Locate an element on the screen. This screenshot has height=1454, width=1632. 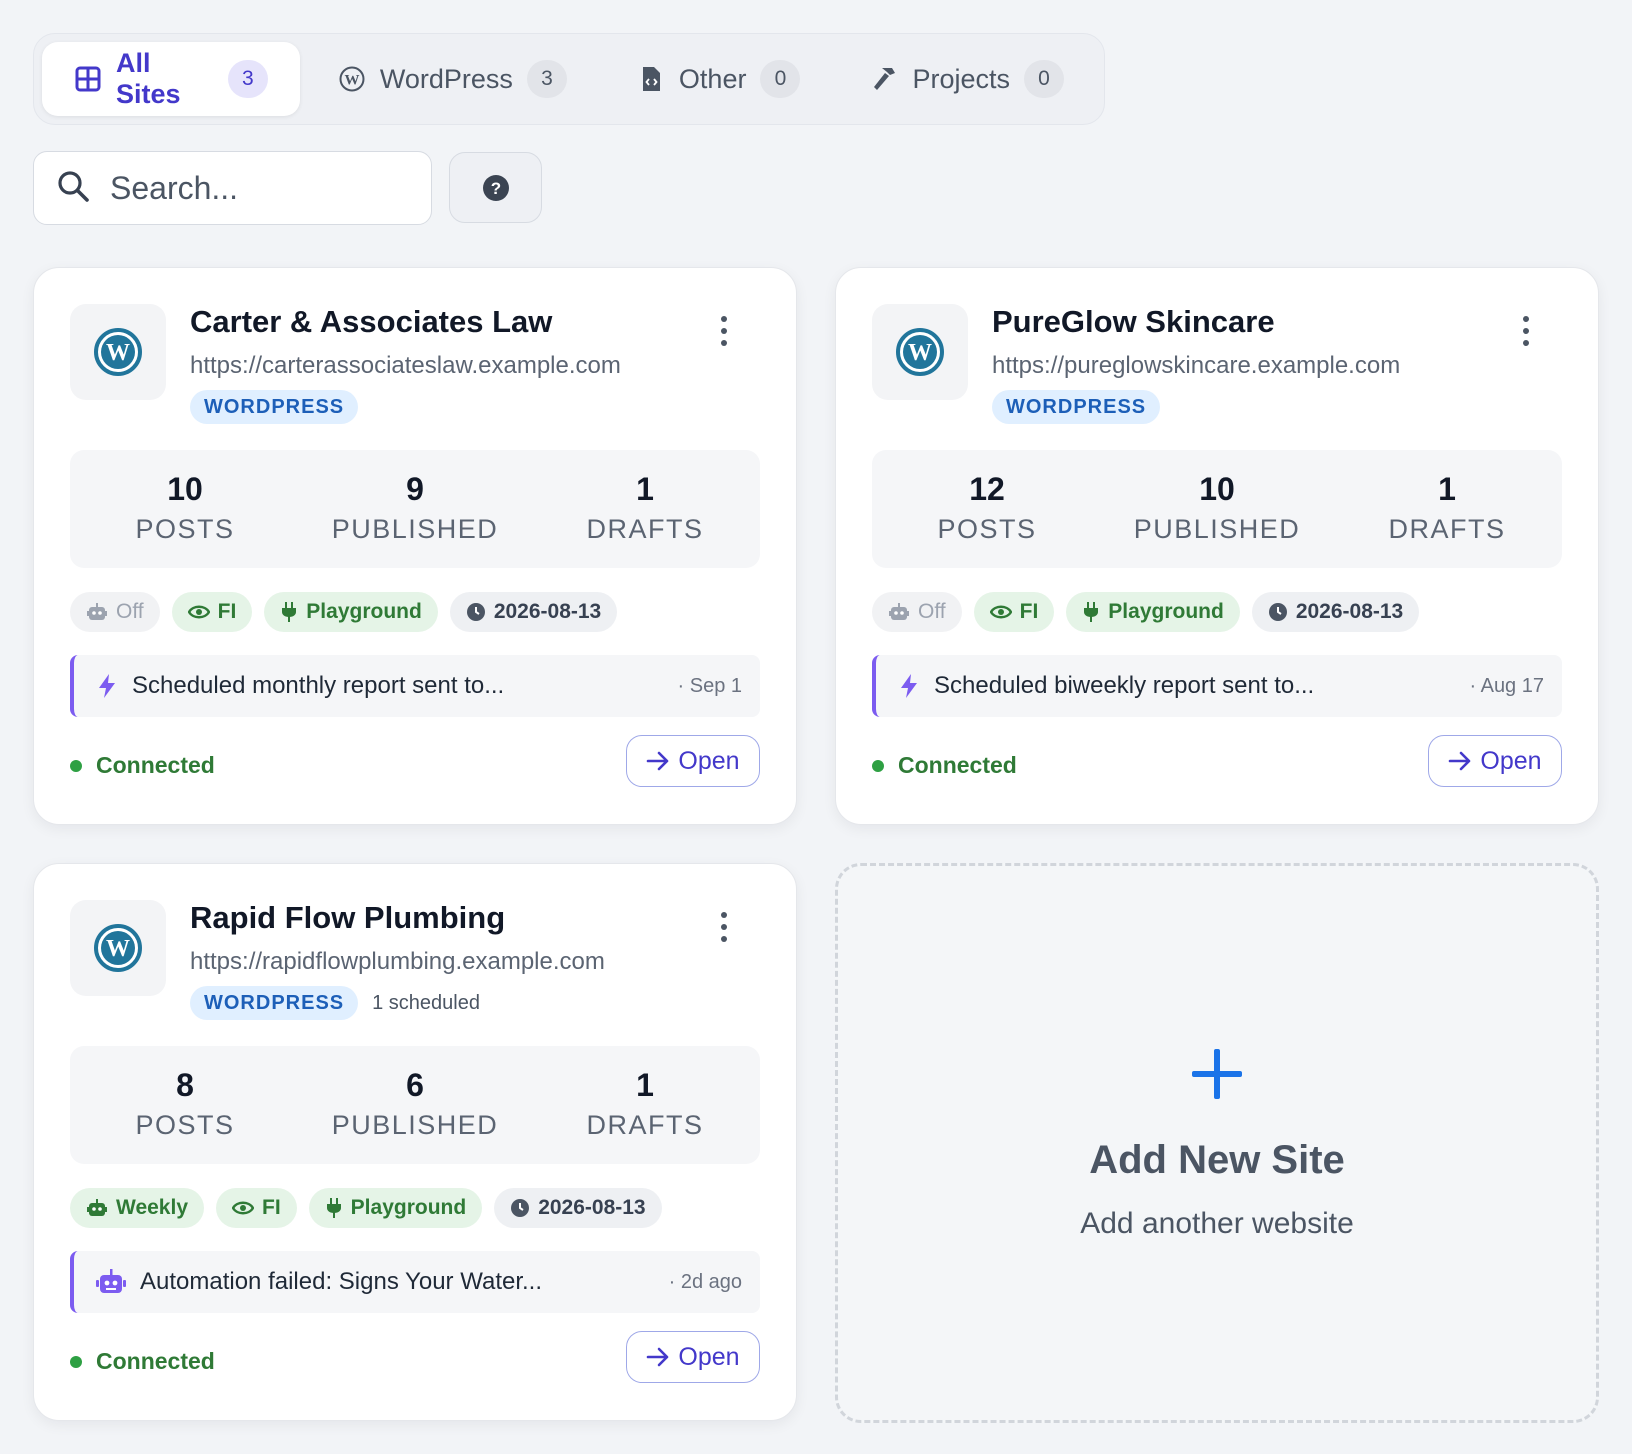
site-badges: WORDPRESS is located at coordinates (1076, 407).